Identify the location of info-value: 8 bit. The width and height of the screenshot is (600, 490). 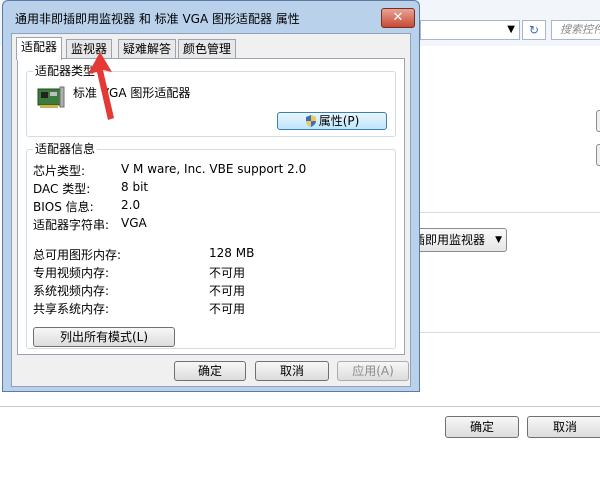
(135, 187).